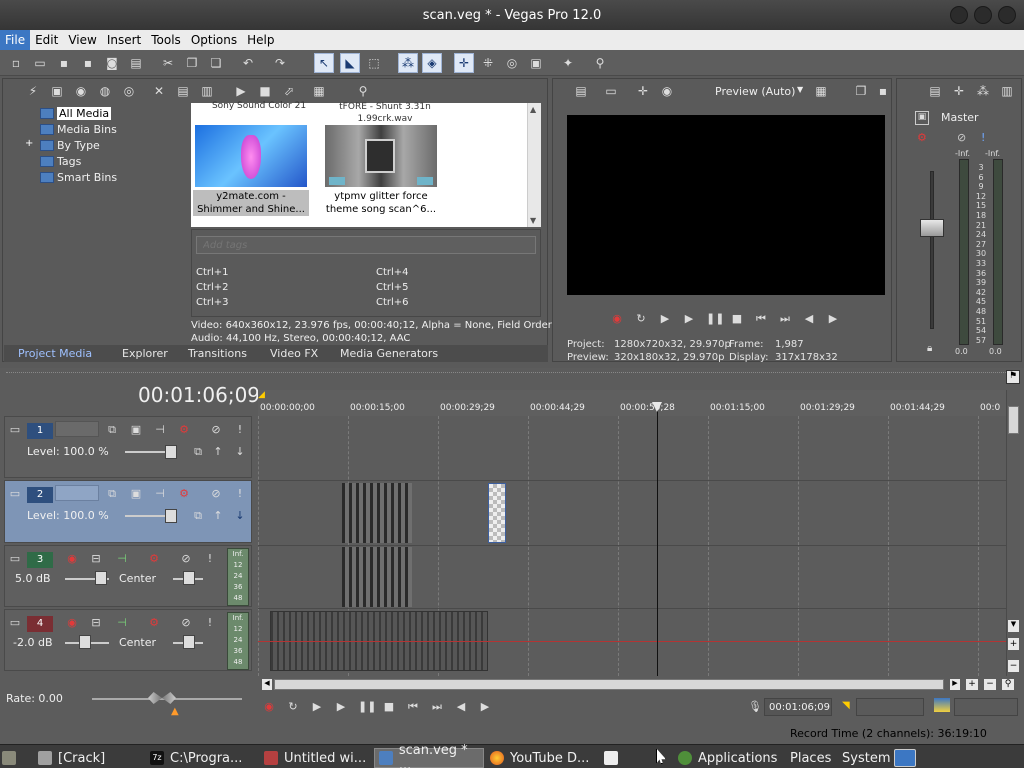 This screenshot has width=1024, height=768. Describe the element at coordinates (88, 63) in the screenshot. I see `save-as-icon: ▪` at that location.